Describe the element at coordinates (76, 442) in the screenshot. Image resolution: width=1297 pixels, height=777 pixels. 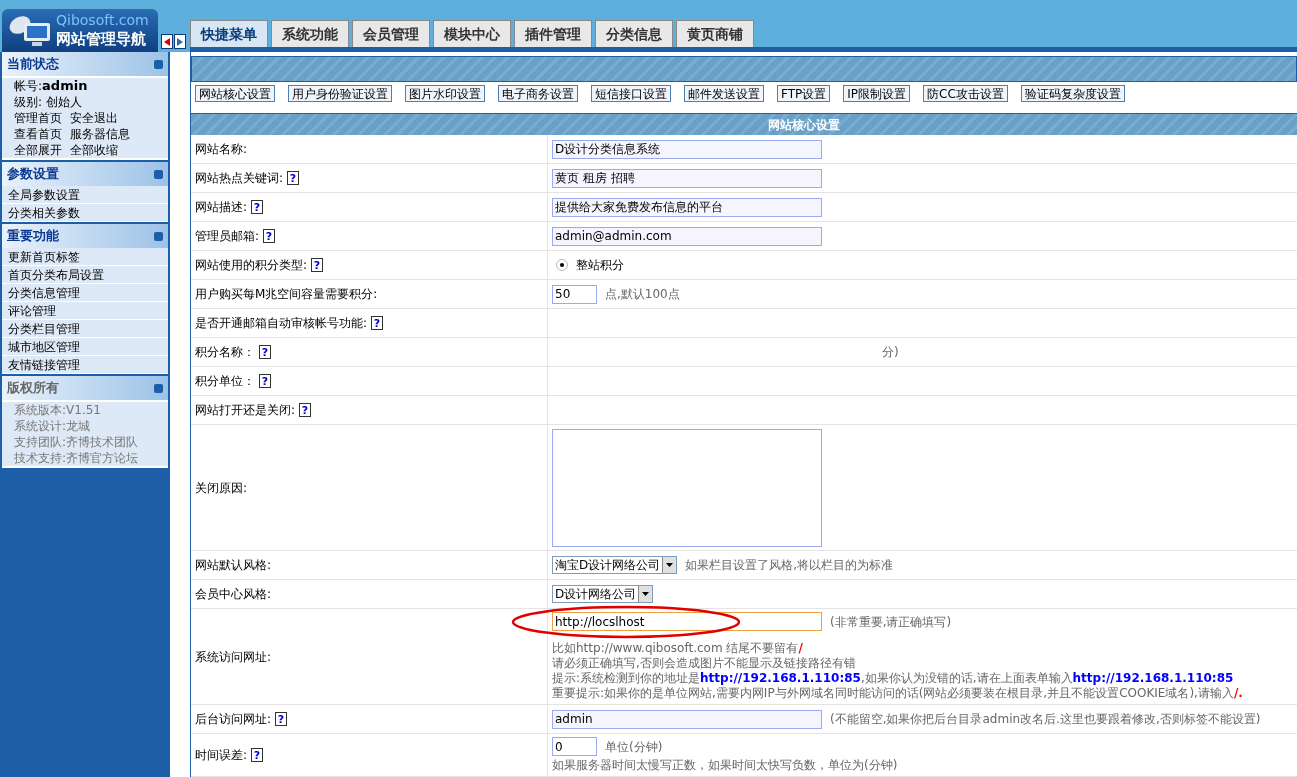
I see `sidebar-text: 支持团队:齐博技术团队` at that location.